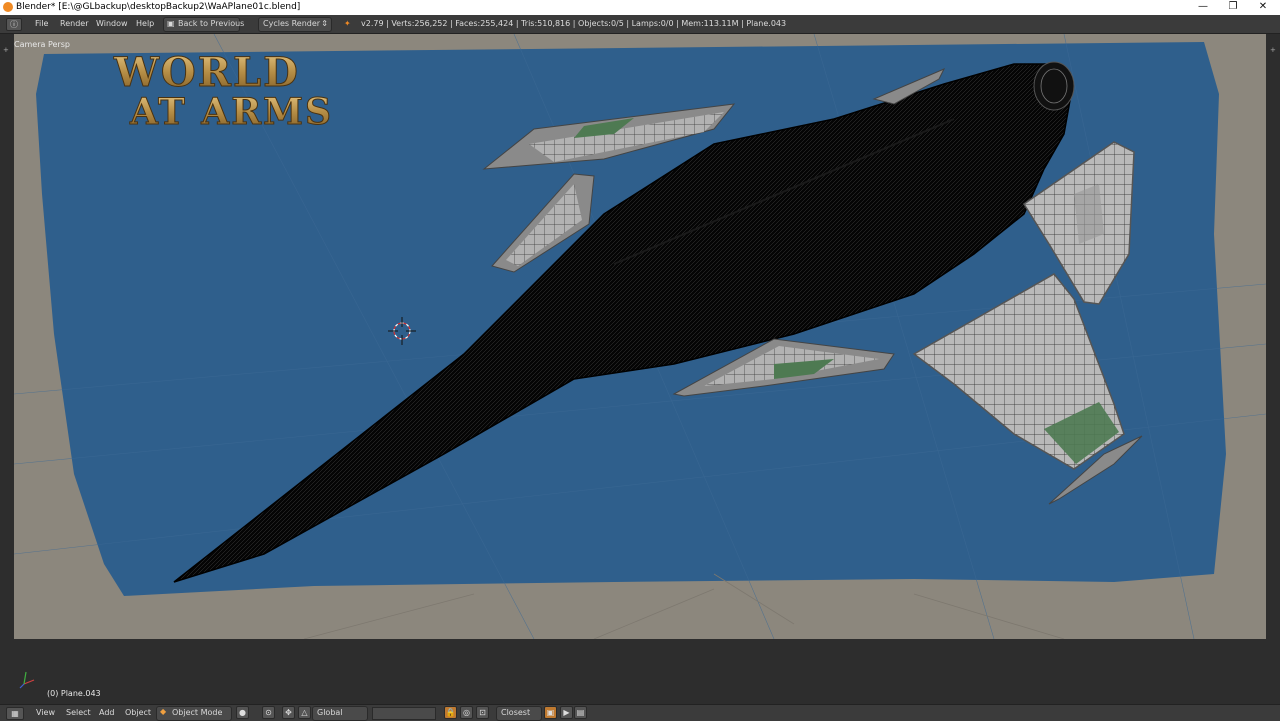  I want to click on viewport-lower-panel, so click(640, 671).